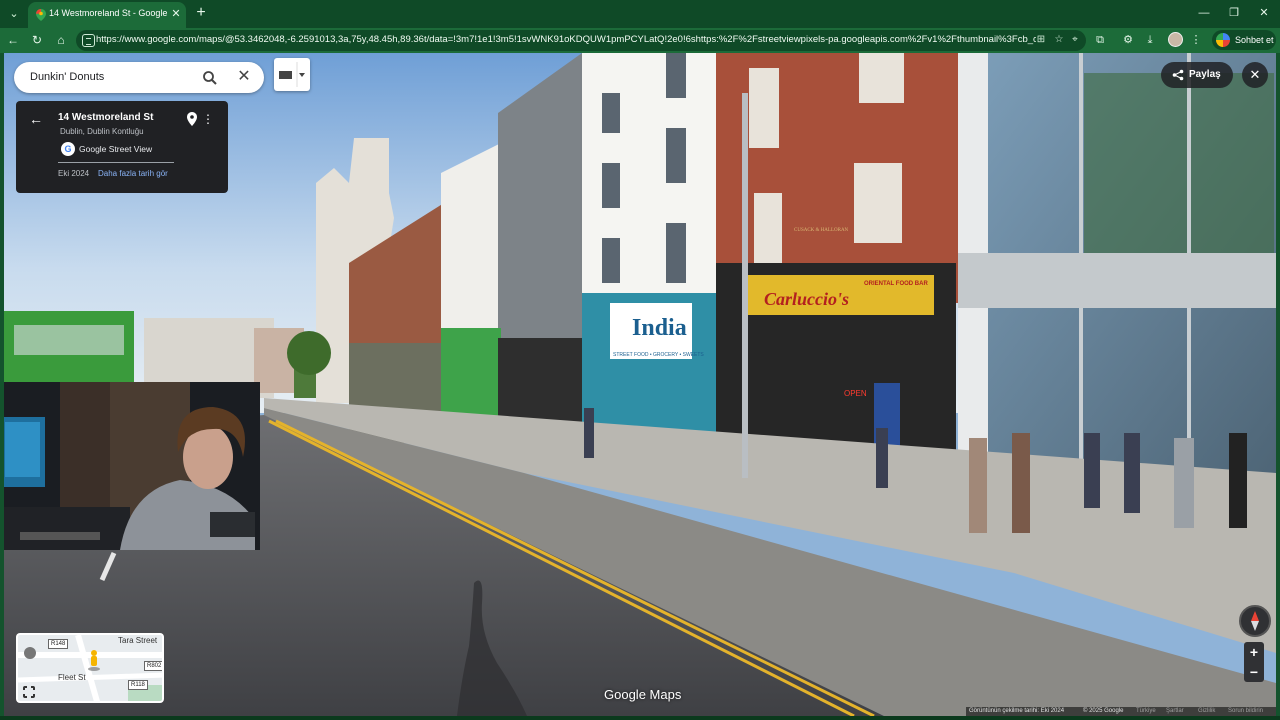  I want to click on window-bottom-edge, so click(640, 718).